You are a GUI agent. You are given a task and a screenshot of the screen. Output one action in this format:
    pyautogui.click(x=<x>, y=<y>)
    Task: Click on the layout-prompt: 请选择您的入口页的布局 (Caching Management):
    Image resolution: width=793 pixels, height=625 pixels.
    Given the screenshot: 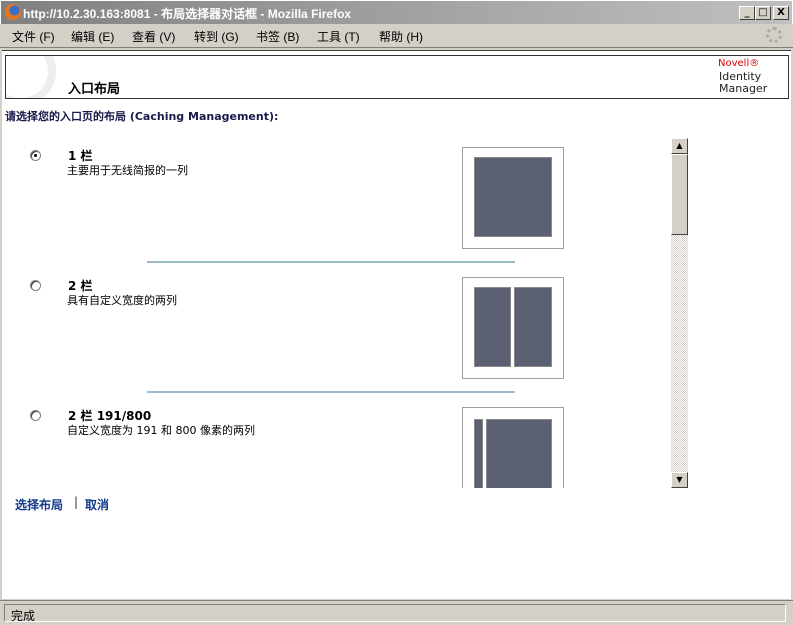 What is the action you would take?
    pyautogui.click(x=142, y=116)
    